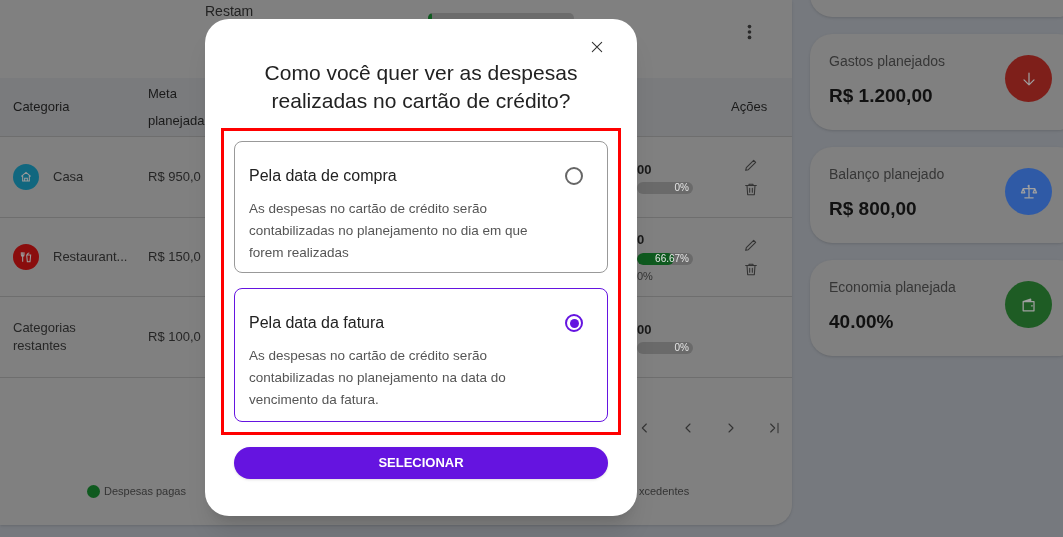 The image size is (1063, 537). Describe the element at coordinates (641, 240) in the screenshot. I see `amount: 0` at that location.